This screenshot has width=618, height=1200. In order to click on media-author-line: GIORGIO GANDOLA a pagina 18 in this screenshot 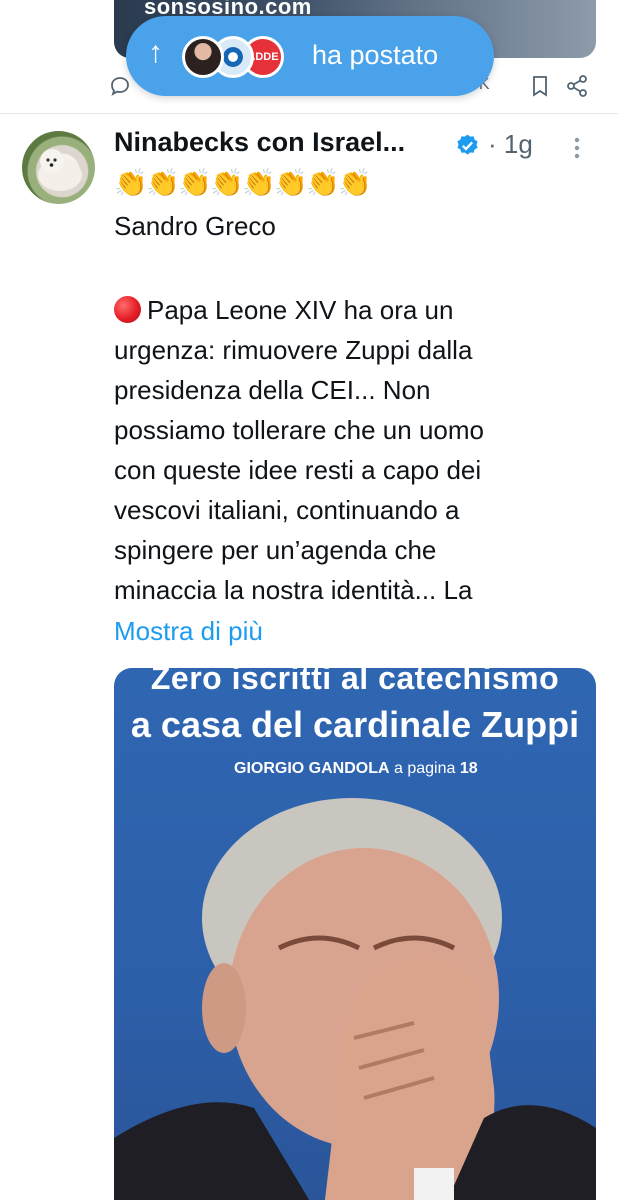, I will do `click(356, 769)`.